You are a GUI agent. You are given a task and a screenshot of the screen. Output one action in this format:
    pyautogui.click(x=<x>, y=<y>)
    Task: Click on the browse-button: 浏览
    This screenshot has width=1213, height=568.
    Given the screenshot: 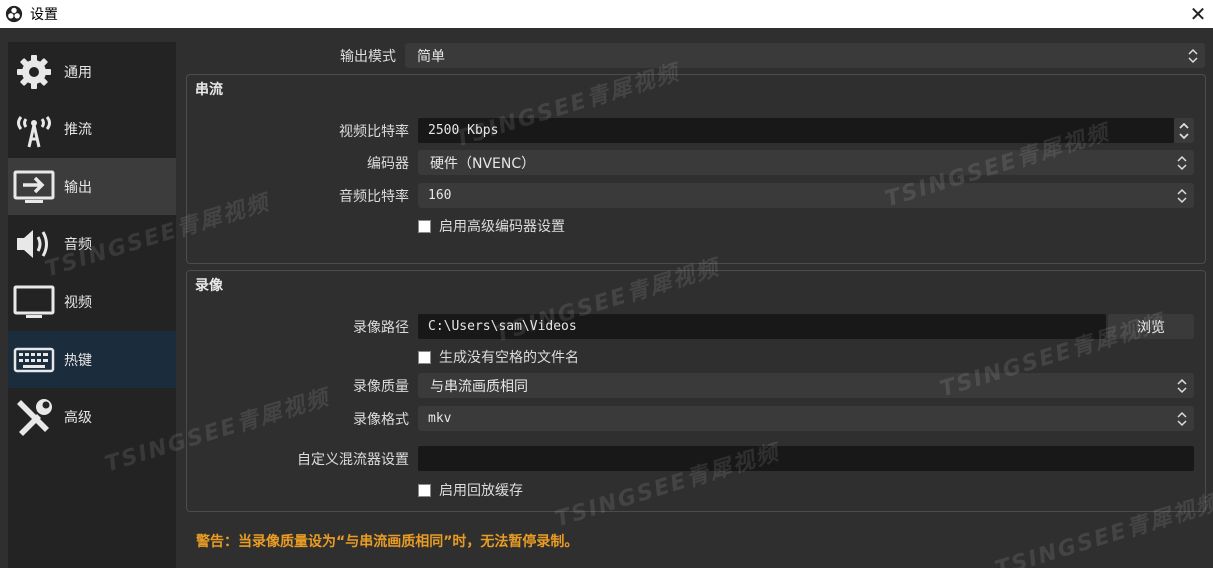 What is the action you would take?
    pyautogui.click(x=1151, y=326)
    